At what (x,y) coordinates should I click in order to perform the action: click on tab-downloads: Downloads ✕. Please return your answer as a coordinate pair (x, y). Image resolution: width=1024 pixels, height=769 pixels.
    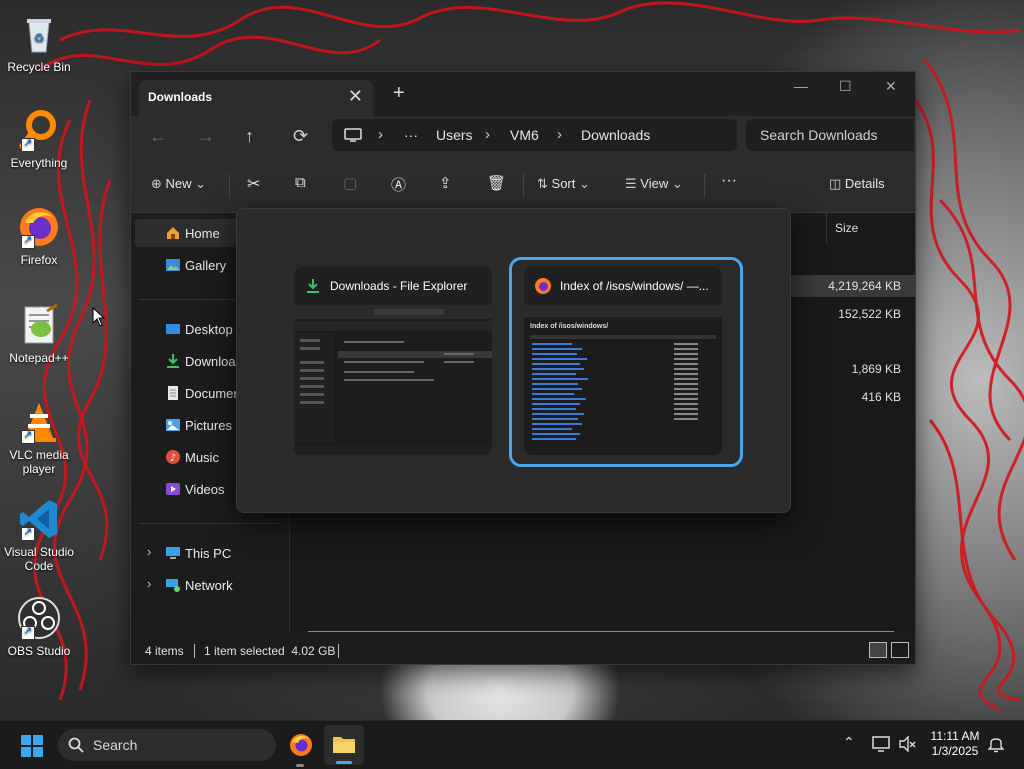
    Looking at the image, I should click on (256, 98).